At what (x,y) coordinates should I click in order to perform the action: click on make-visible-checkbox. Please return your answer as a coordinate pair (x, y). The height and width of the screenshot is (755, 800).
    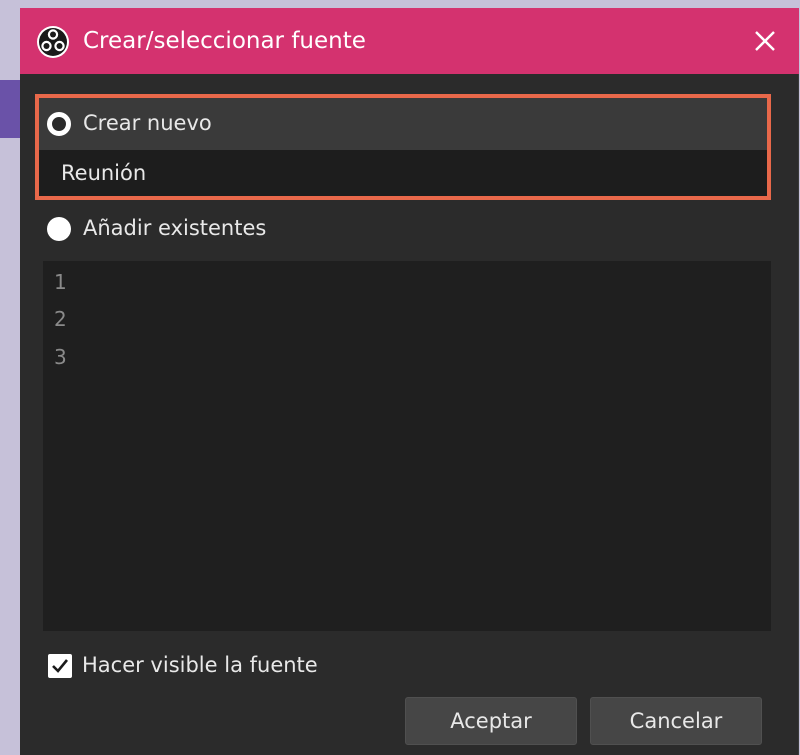
    Looking at the image, I should click on (60, 666).